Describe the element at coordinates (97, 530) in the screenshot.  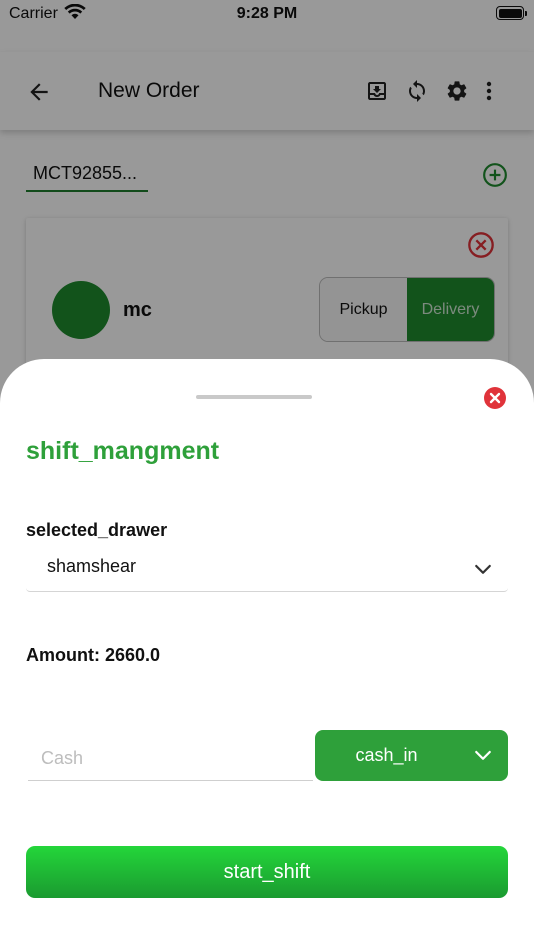
I see `drawer-label: selected_drawer` at that location.